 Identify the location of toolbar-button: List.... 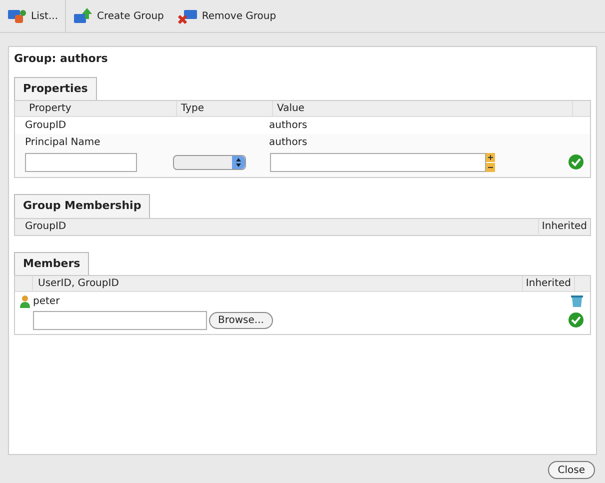
(33, 16).